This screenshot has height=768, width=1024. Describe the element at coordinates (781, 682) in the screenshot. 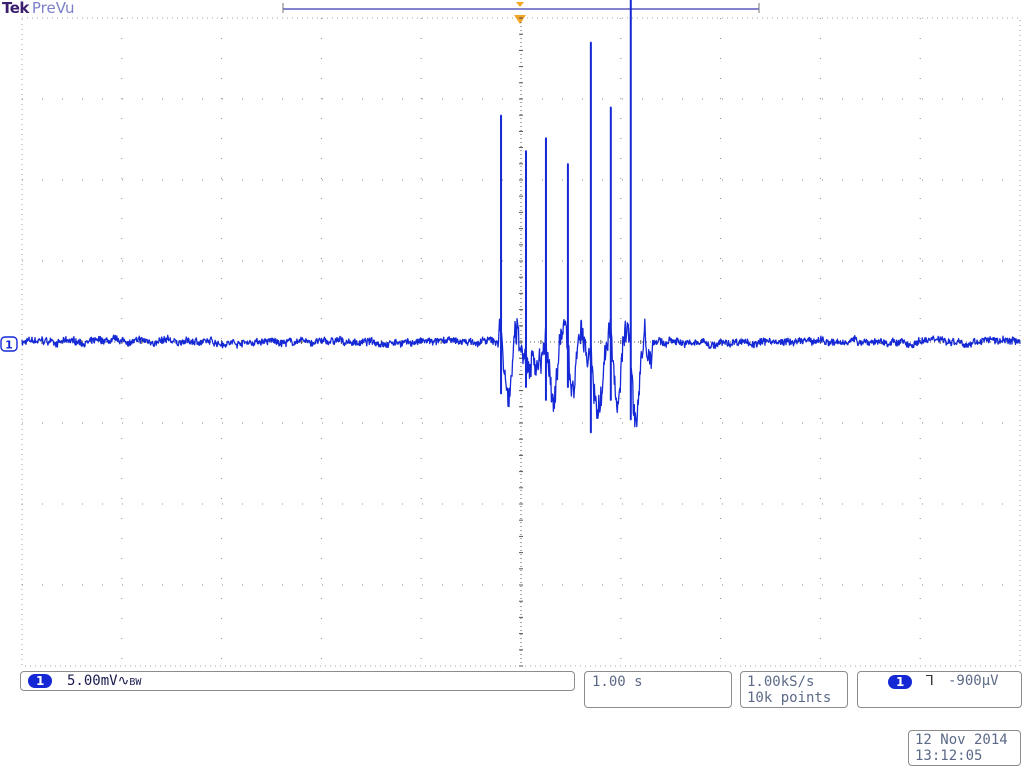

I see `sample-rate: 1.00kS/s` at that location.